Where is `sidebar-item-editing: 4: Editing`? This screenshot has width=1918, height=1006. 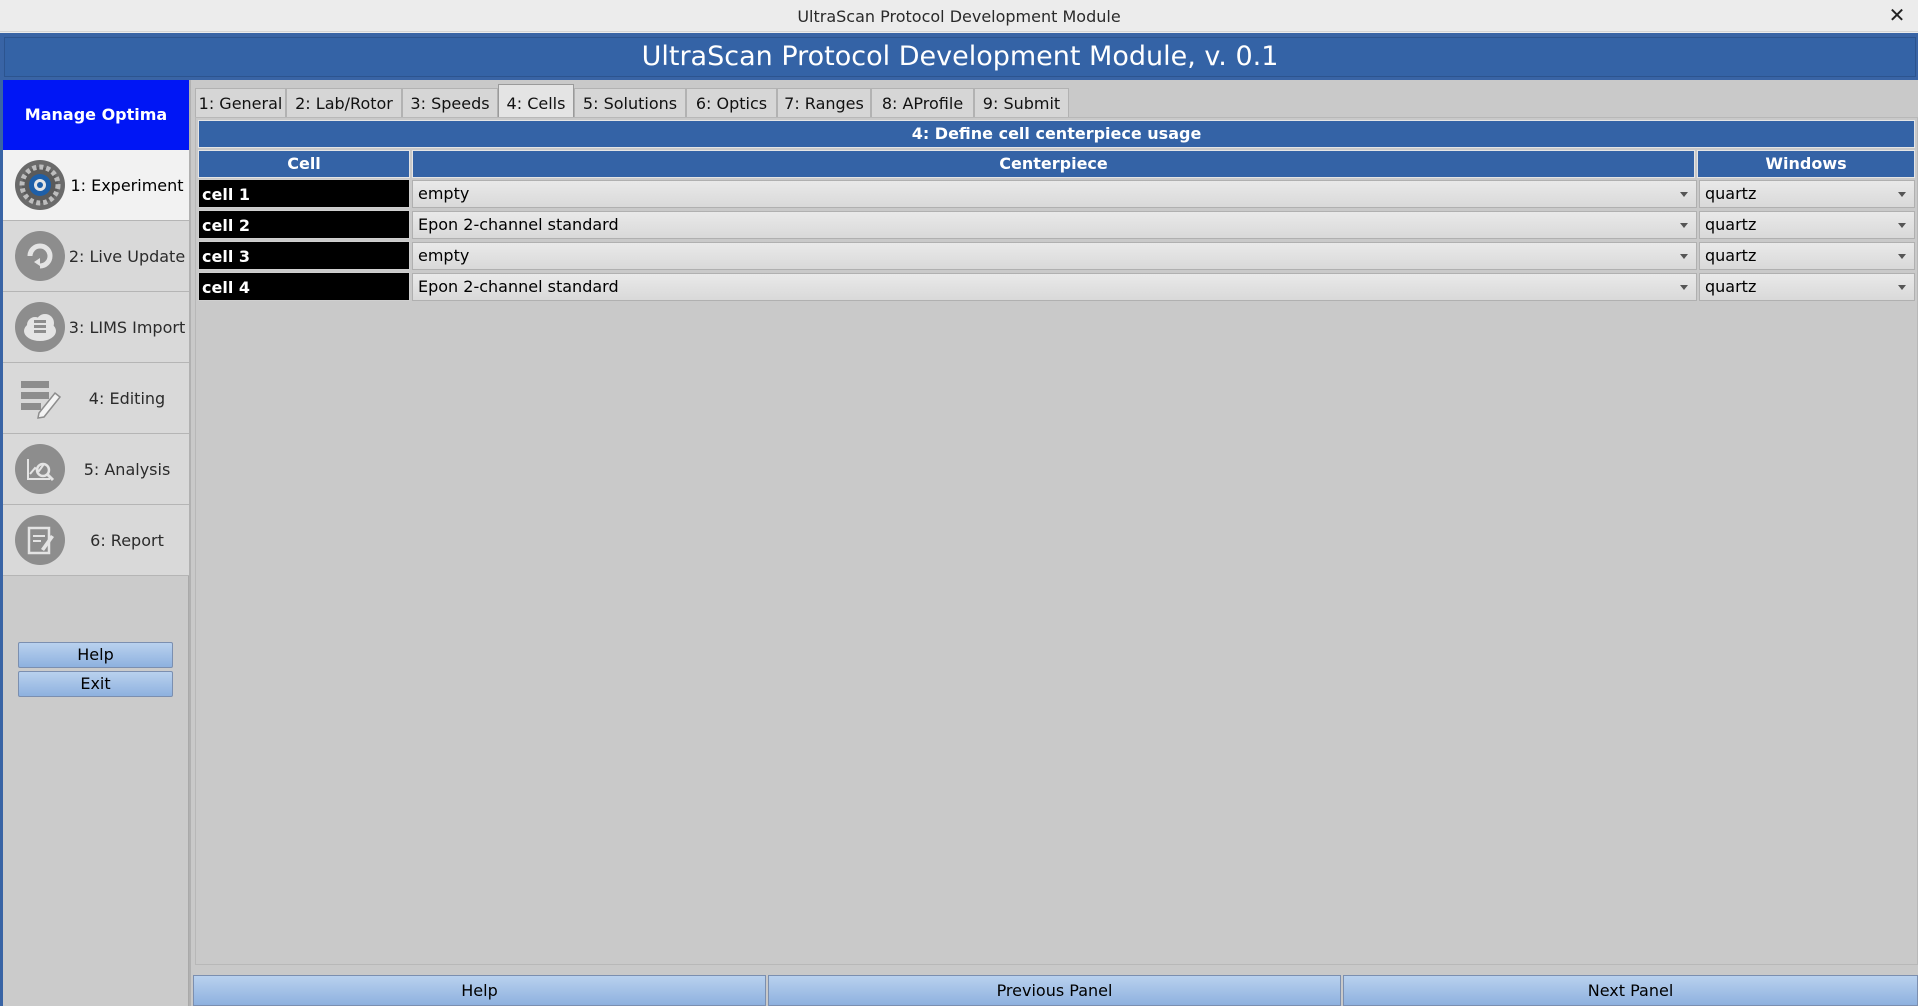
sidebar-item-editing: 4: Editing is located at coordinates (96, 398).